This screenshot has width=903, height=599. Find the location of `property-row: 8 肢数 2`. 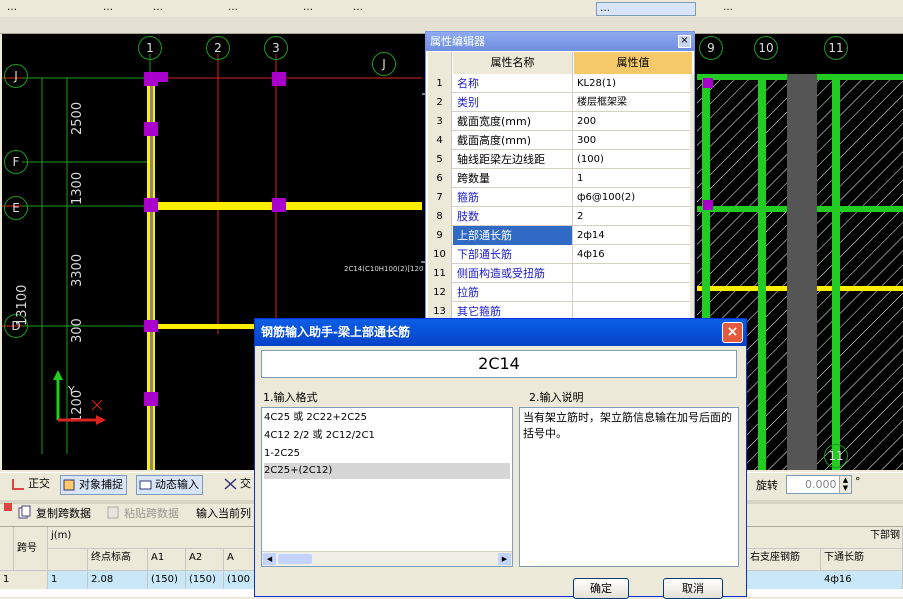

property-row: 8 肢数 2 is located at coordinates (560, 216).